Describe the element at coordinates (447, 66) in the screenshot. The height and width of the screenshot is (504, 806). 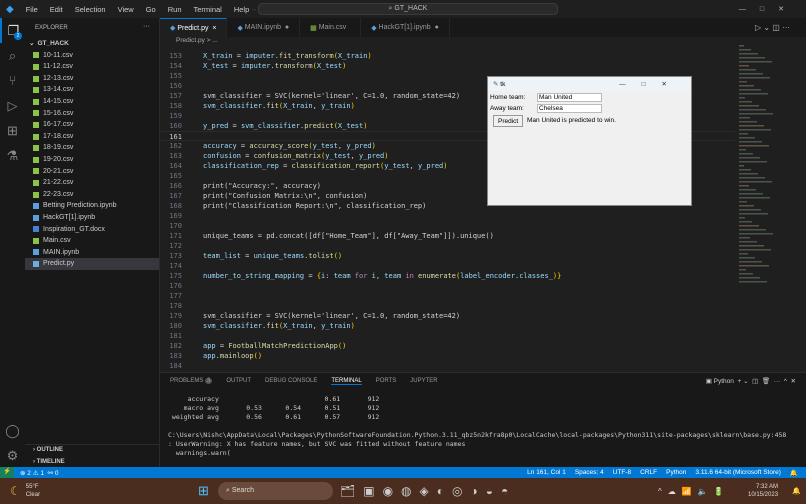
I see `code-line: 154 X_test = imputer.transform(X_test)` at that location.